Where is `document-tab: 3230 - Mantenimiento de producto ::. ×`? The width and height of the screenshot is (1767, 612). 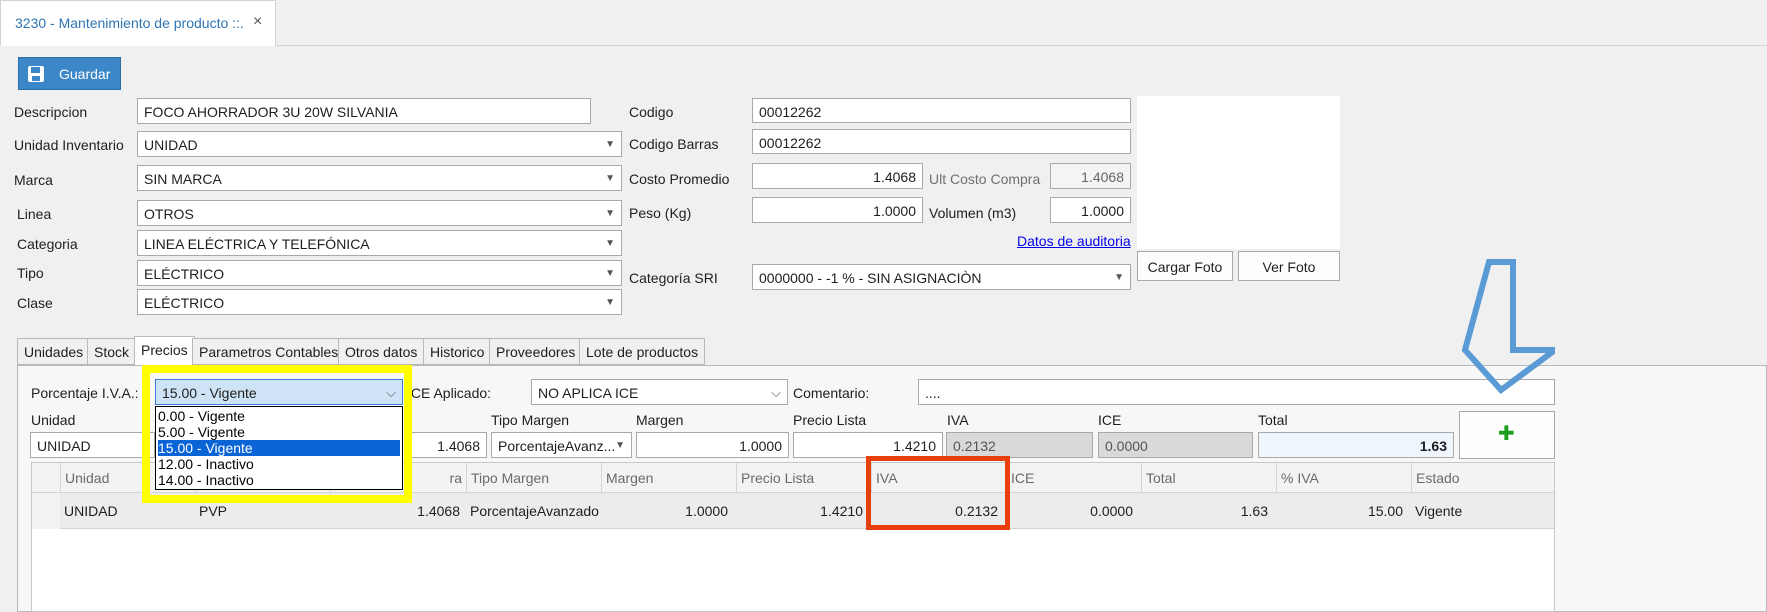 document-tab: 3230 - Mantenimiento de producto ::. × is located at coordinates (138, 23).